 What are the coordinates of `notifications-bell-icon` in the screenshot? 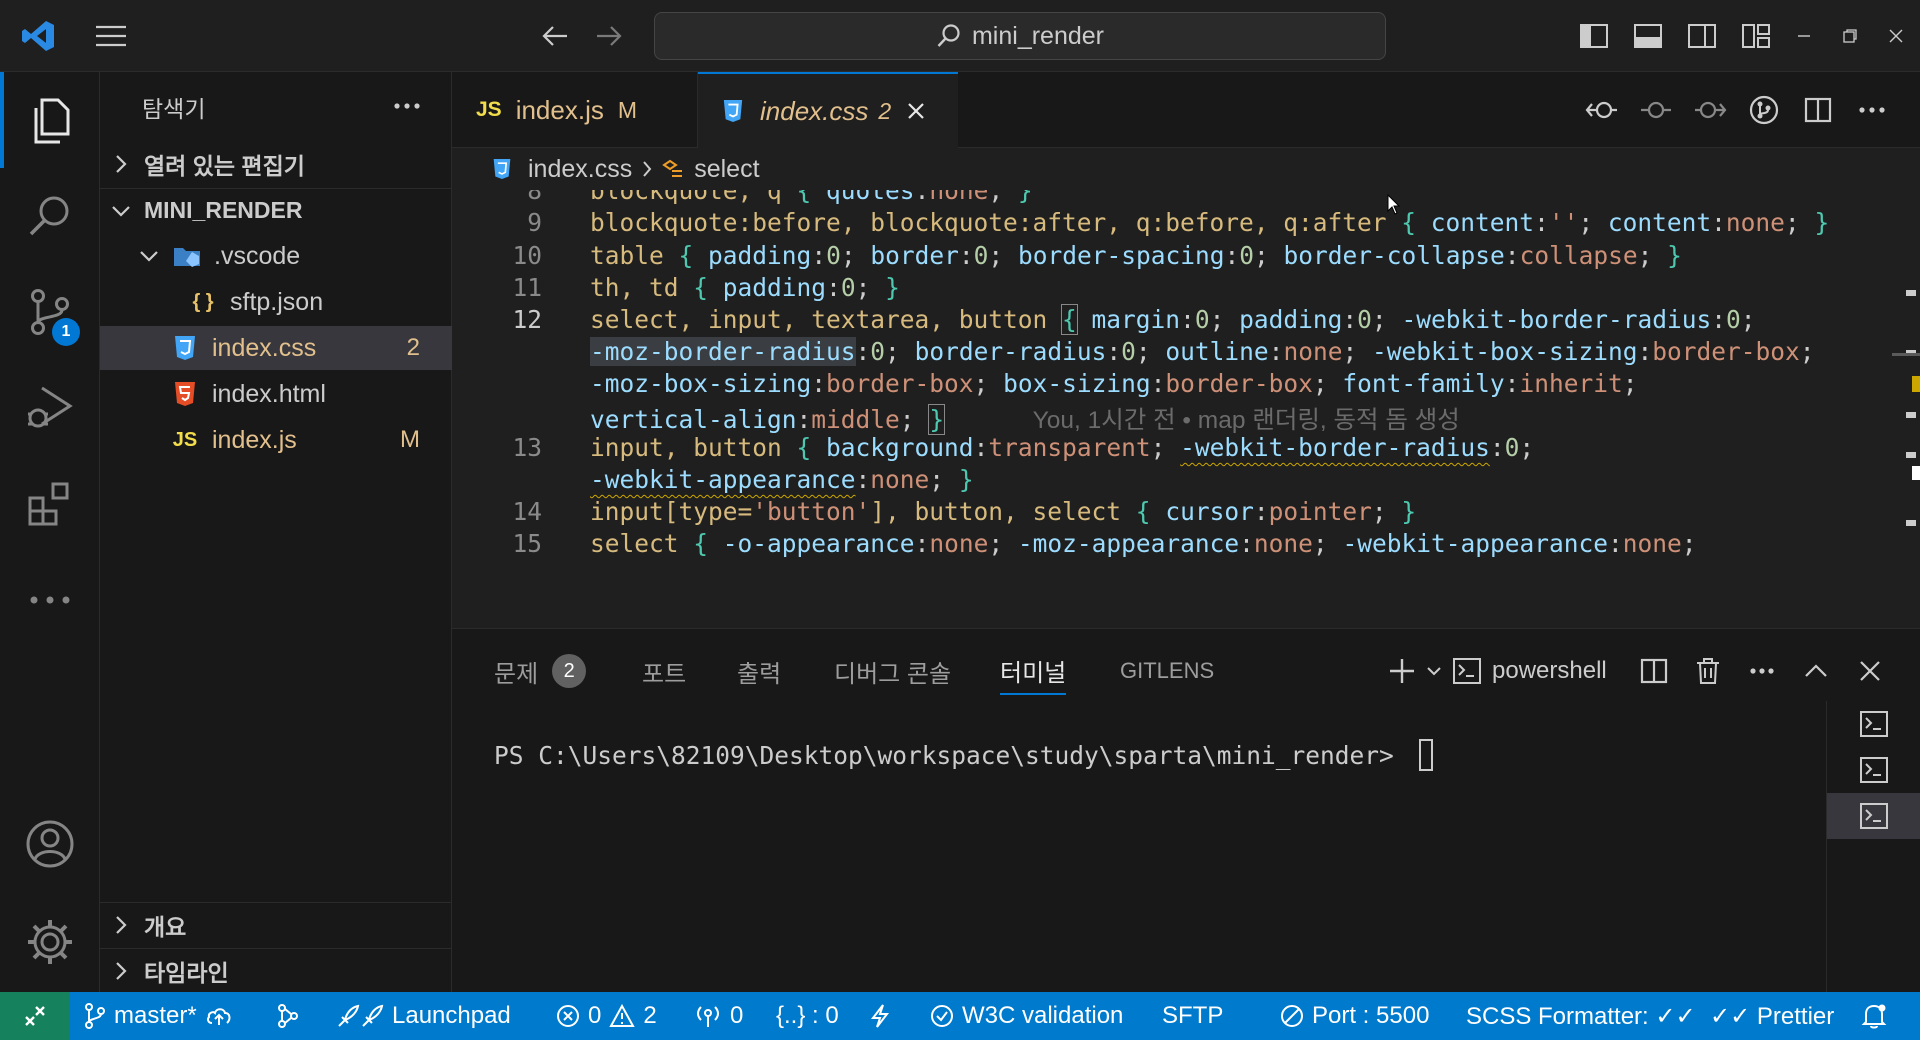 It's located at (1874, 1016).